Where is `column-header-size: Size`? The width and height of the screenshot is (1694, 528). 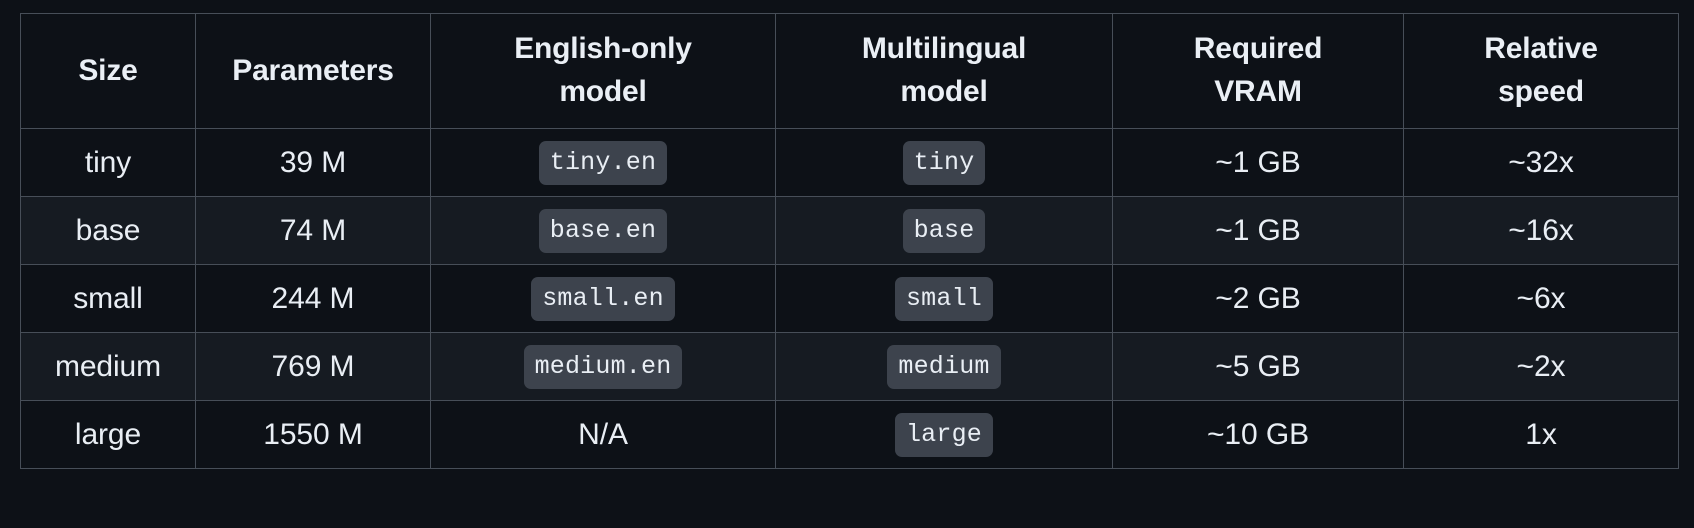
column-header-size: Size is located at coordinates (108, 71).